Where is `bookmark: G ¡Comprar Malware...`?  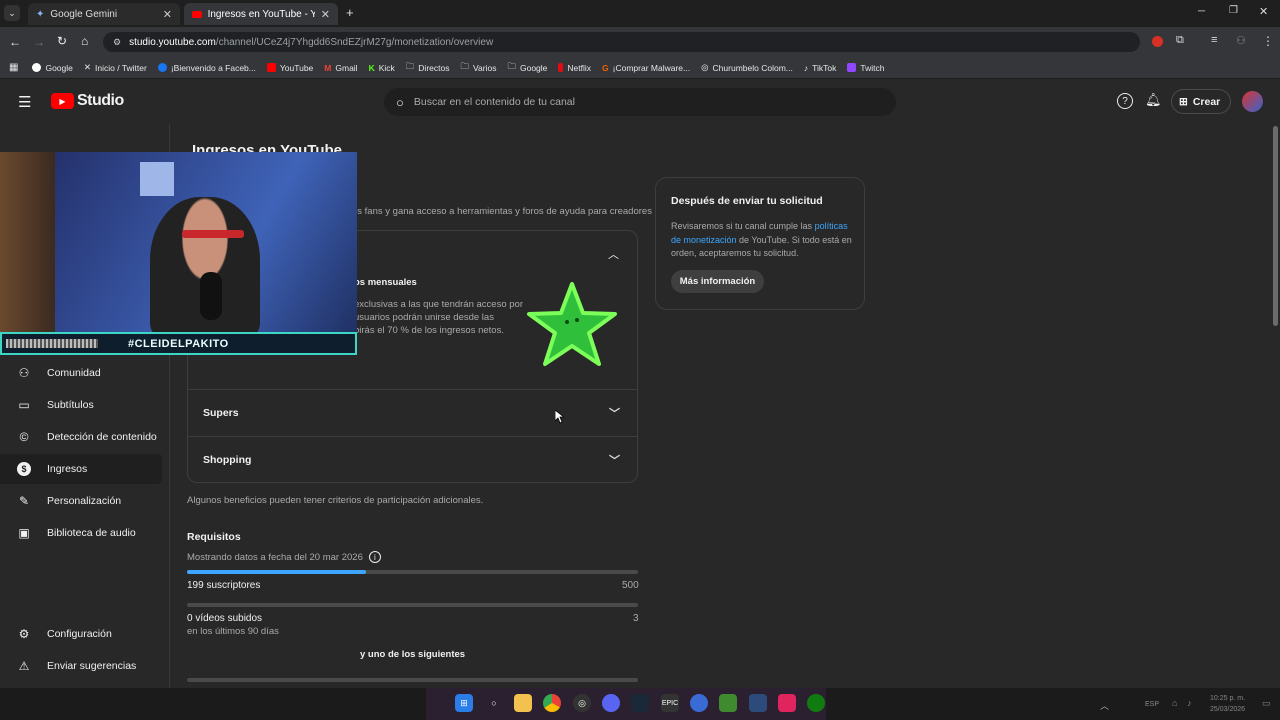
bookmark: G ¡Comprar Malware... is located at coordinates (646, 68).